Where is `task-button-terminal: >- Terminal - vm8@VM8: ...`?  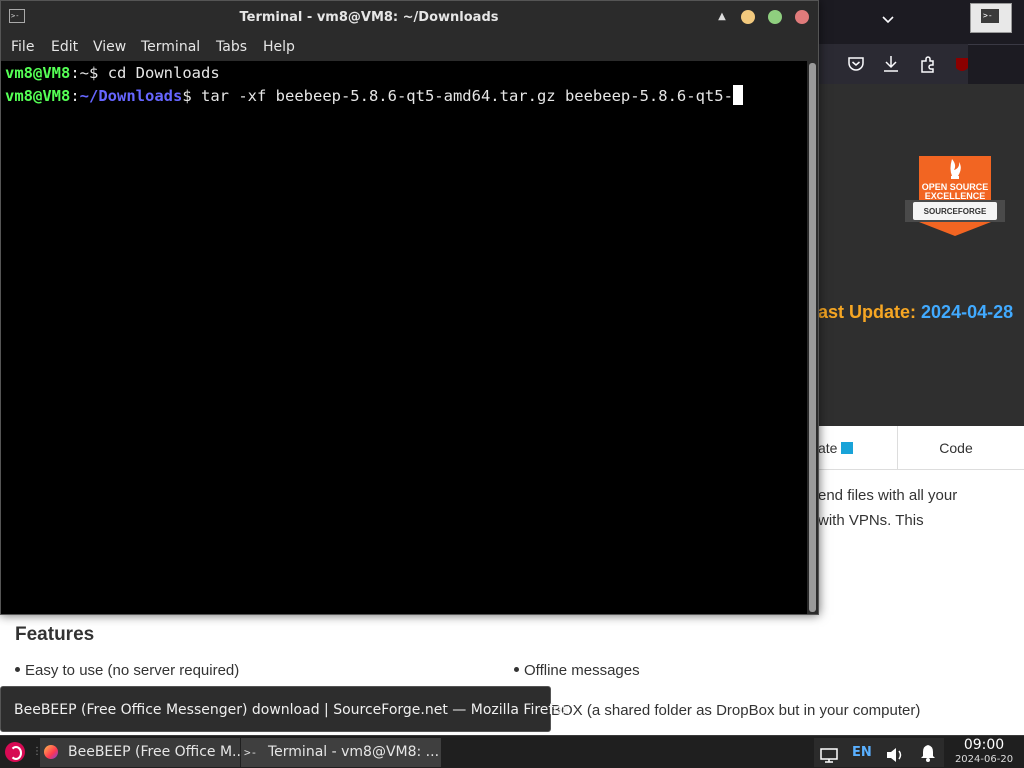
task-button-terminal: >- Terminal - vm8@VM8: ... is located at coordinates (341, 752).